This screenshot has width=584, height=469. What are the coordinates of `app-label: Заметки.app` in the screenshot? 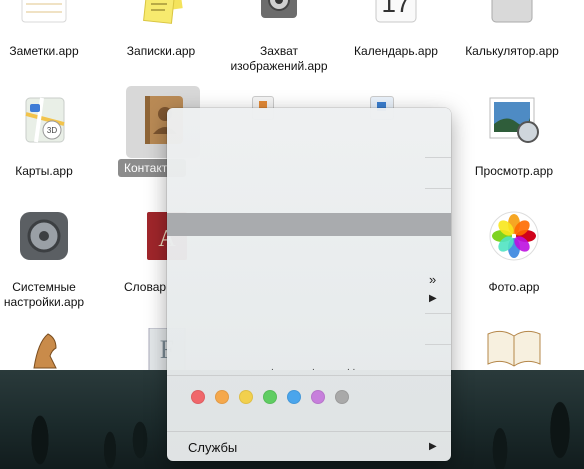 It's located at (44, 51).